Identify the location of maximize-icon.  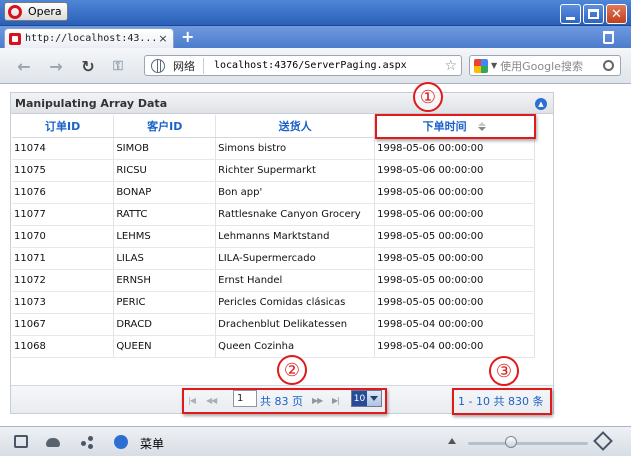
(593, 14).